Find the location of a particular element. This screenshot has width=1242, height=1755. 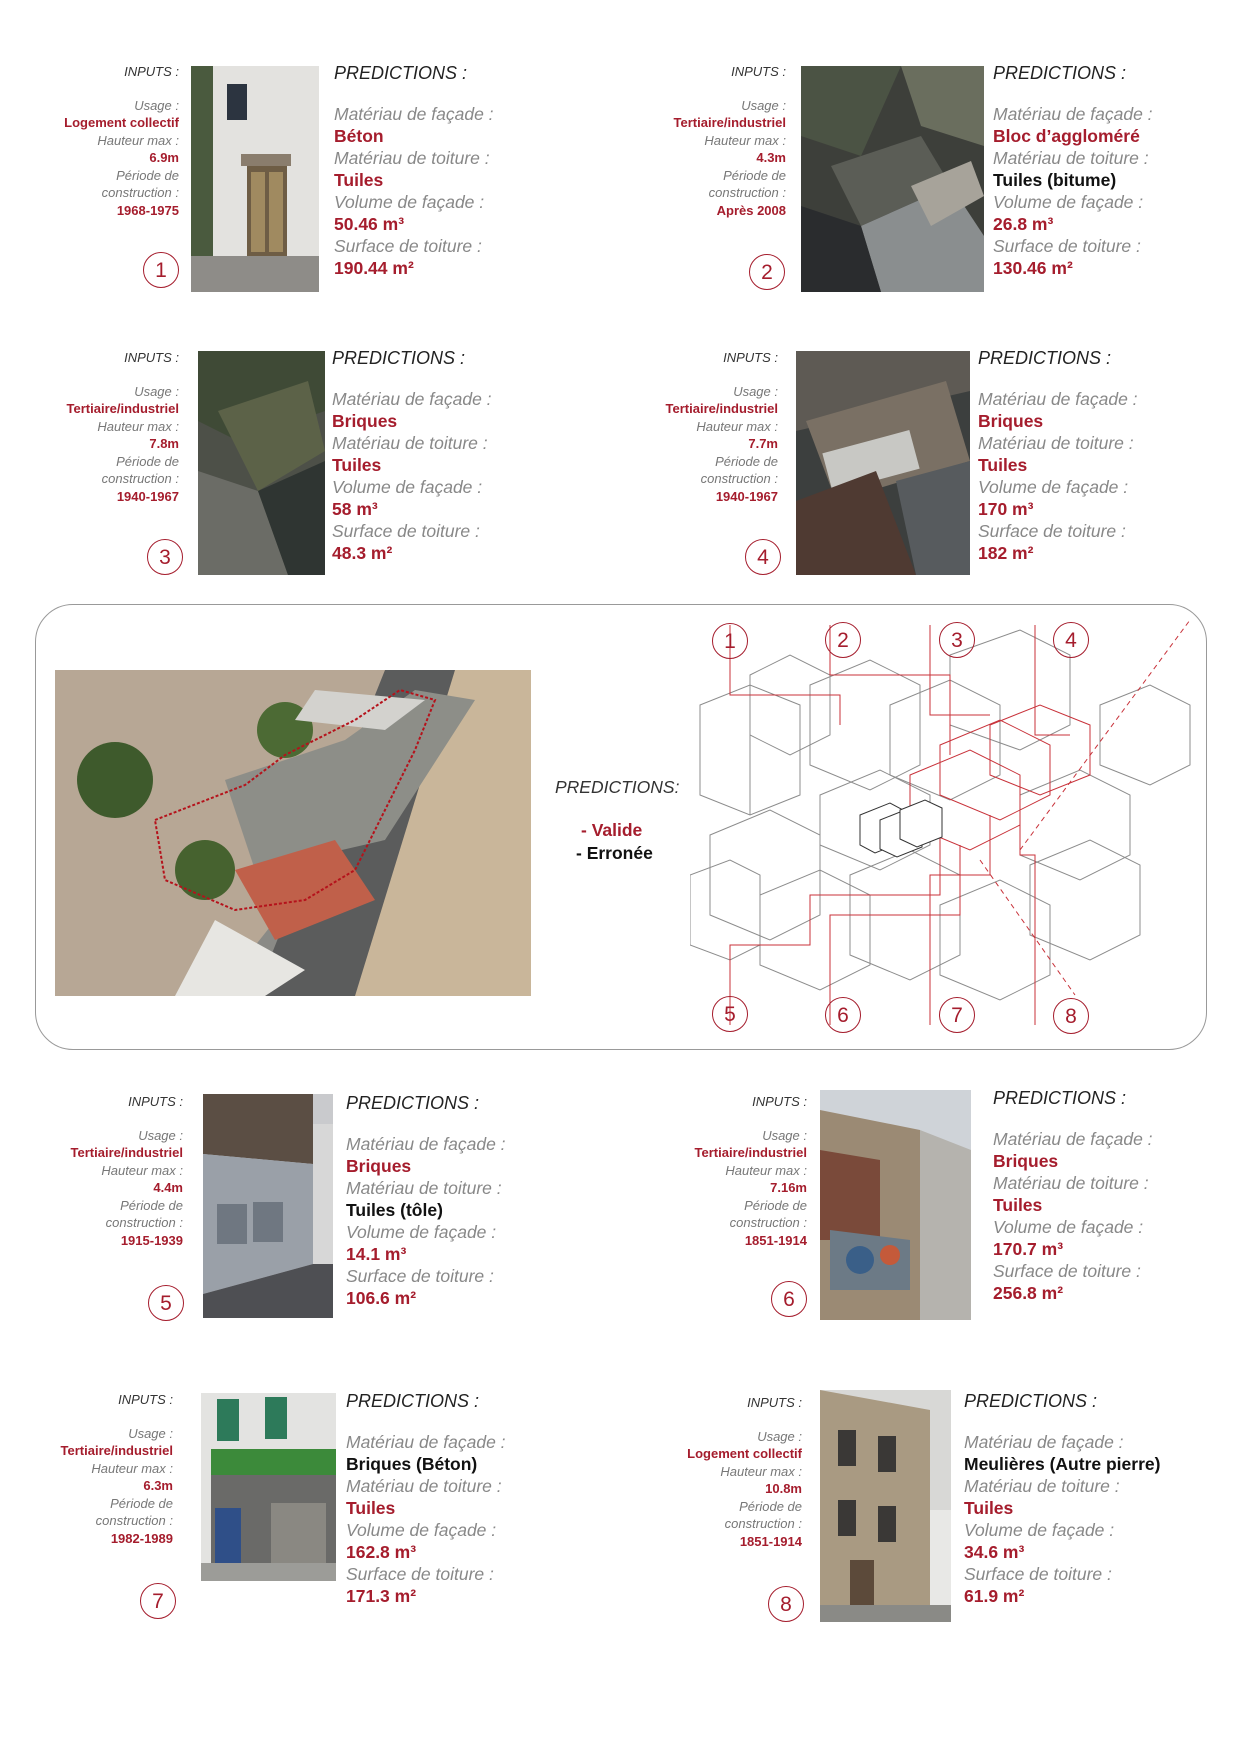

diagram-number-4: 4 is located at coordinates (1071, 640).